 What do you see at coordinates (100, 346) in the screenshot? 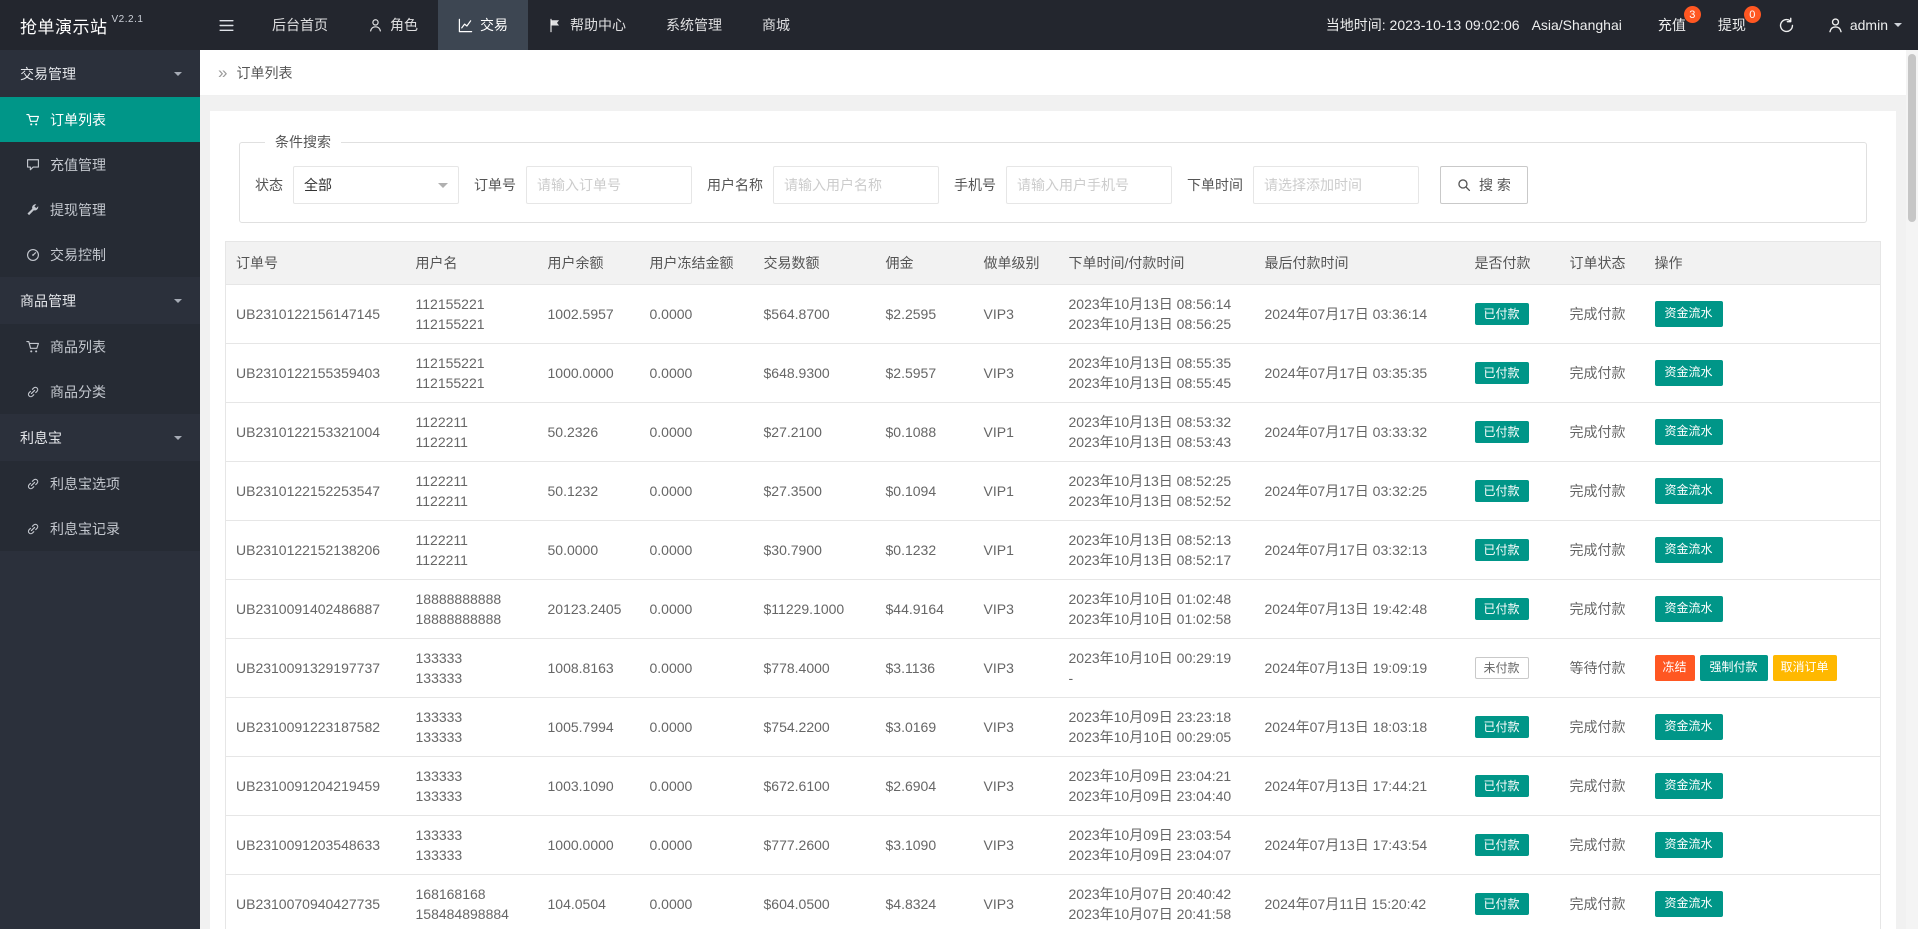
I see `sidebar-item: 商品列表` at bounding box center [100, 346].